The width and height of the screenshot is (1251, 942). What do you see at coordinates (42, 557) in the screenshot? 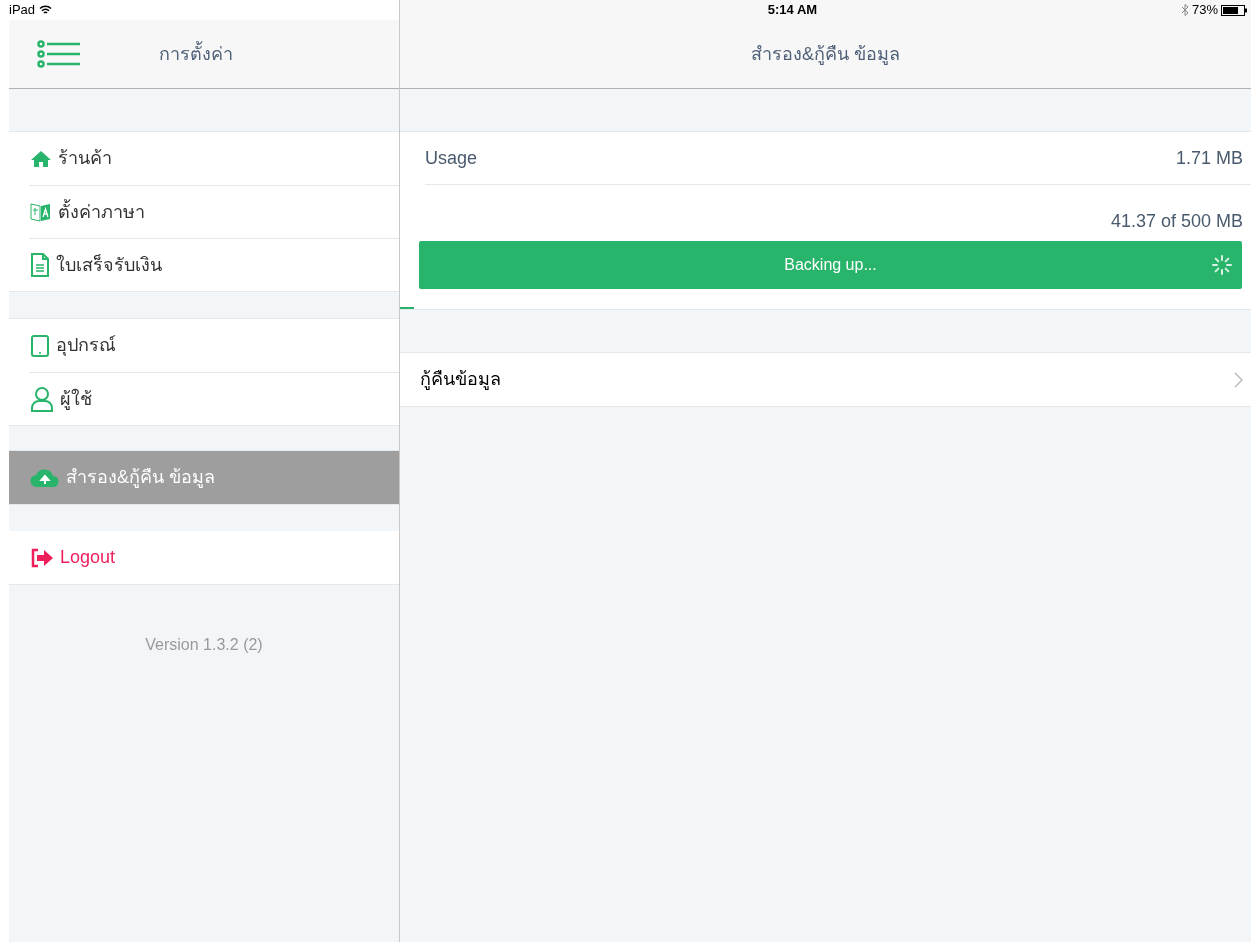
I see `logout-icon` at bounding box center [42, 557].